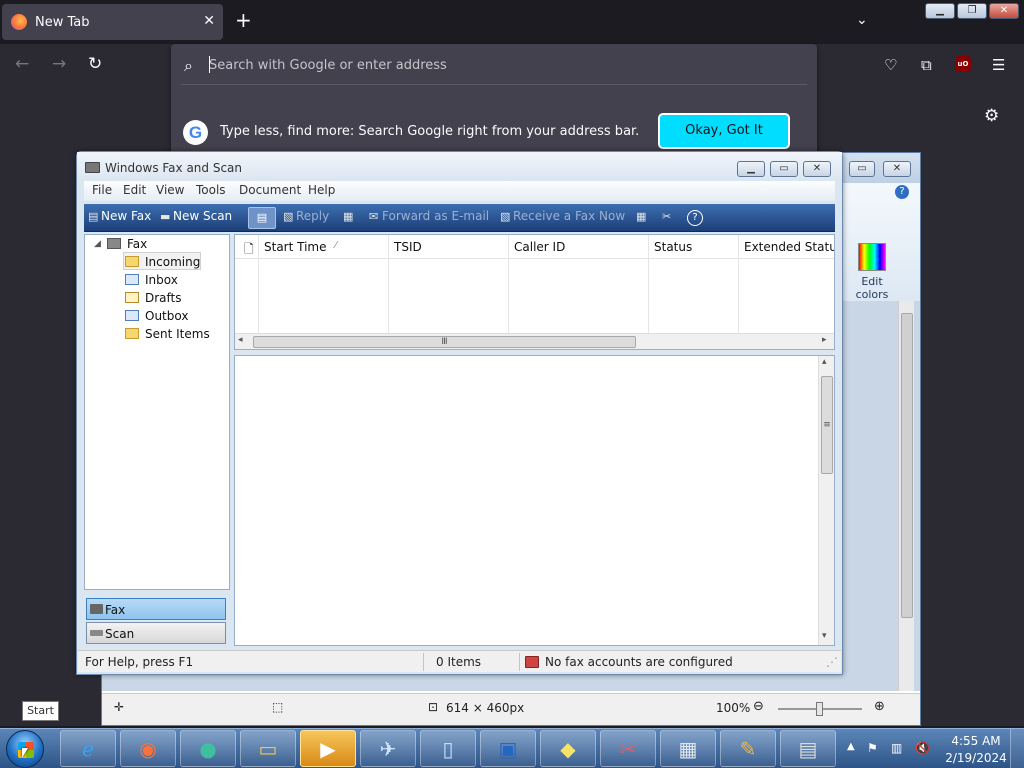 The height and width of the screenshot is (768, 1024). I want to click on paint-scroll-thumb, so click(907, 465).